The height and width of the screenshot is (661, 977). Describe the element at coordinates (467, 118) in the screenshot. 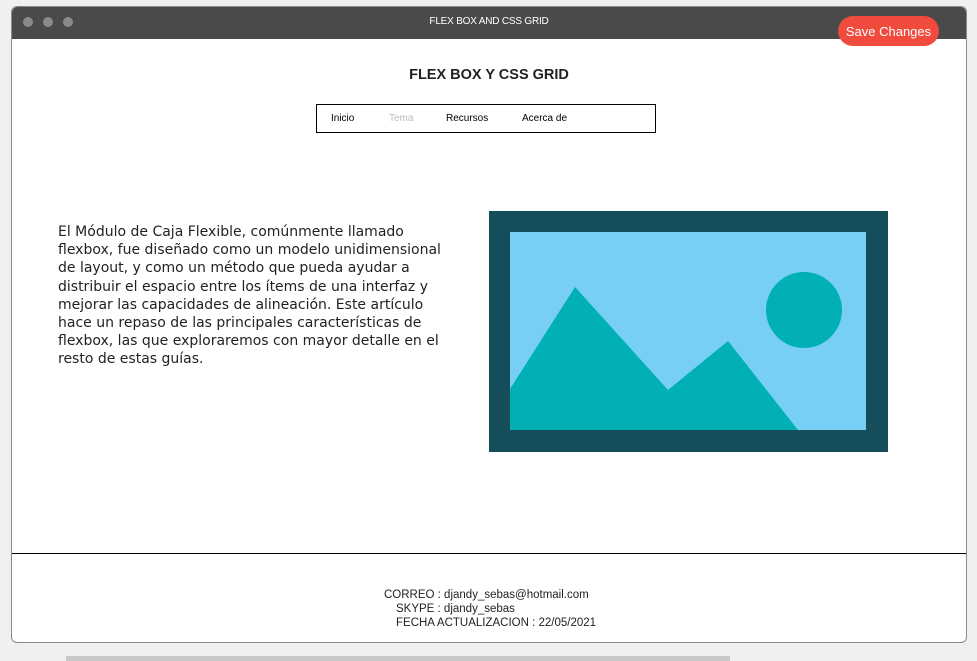

I see `nav-item-recursos: Recursos` at that location.